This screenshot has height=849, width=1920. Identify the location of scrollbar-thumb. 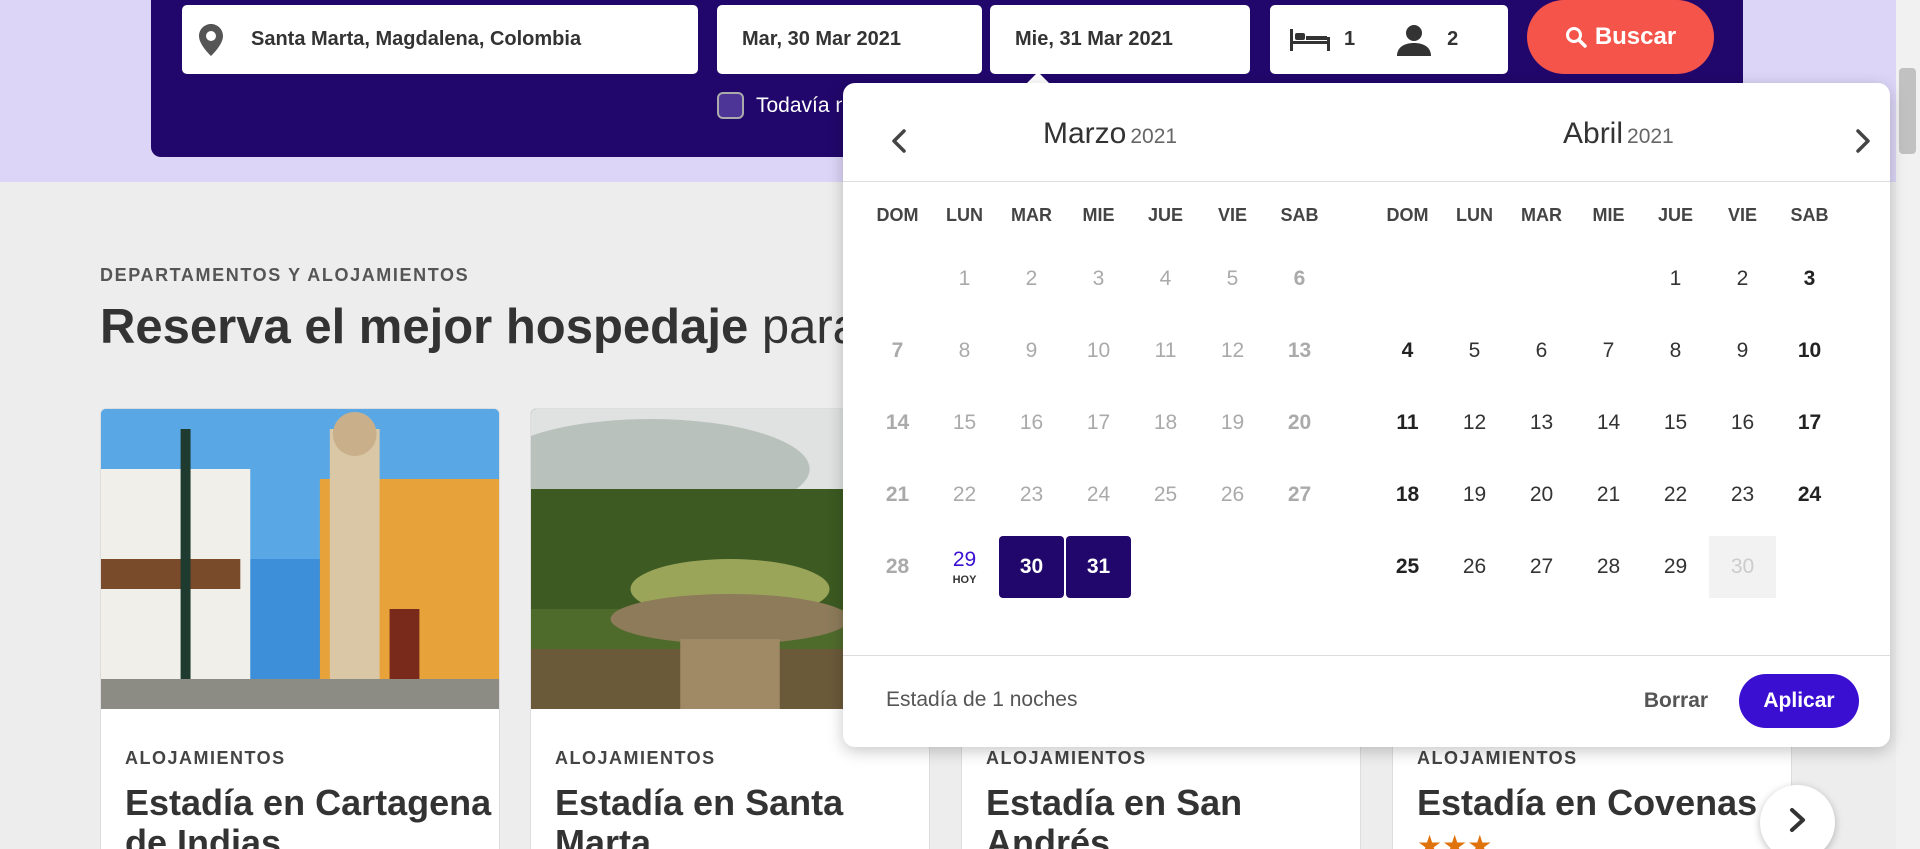
(1907, 111).